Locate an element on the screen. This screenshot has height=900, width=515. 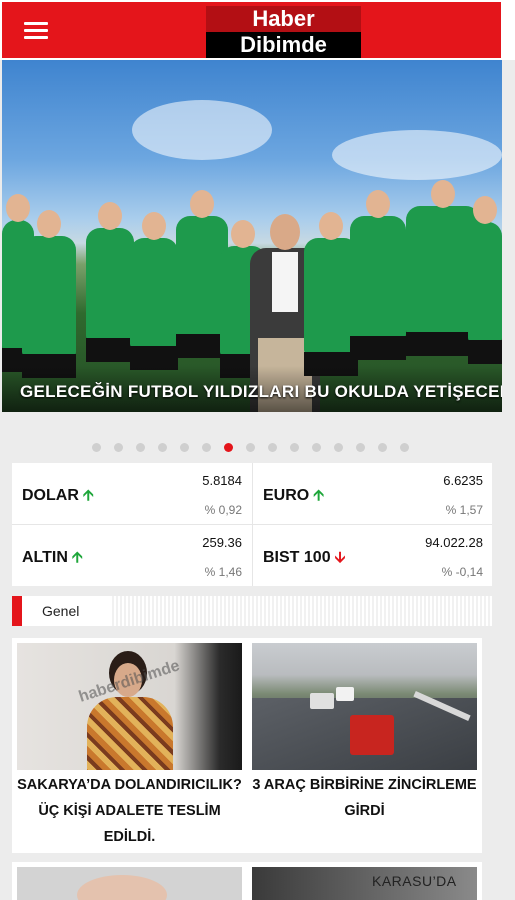
market-change: % 1,57 is located at coordinates (464, 510).